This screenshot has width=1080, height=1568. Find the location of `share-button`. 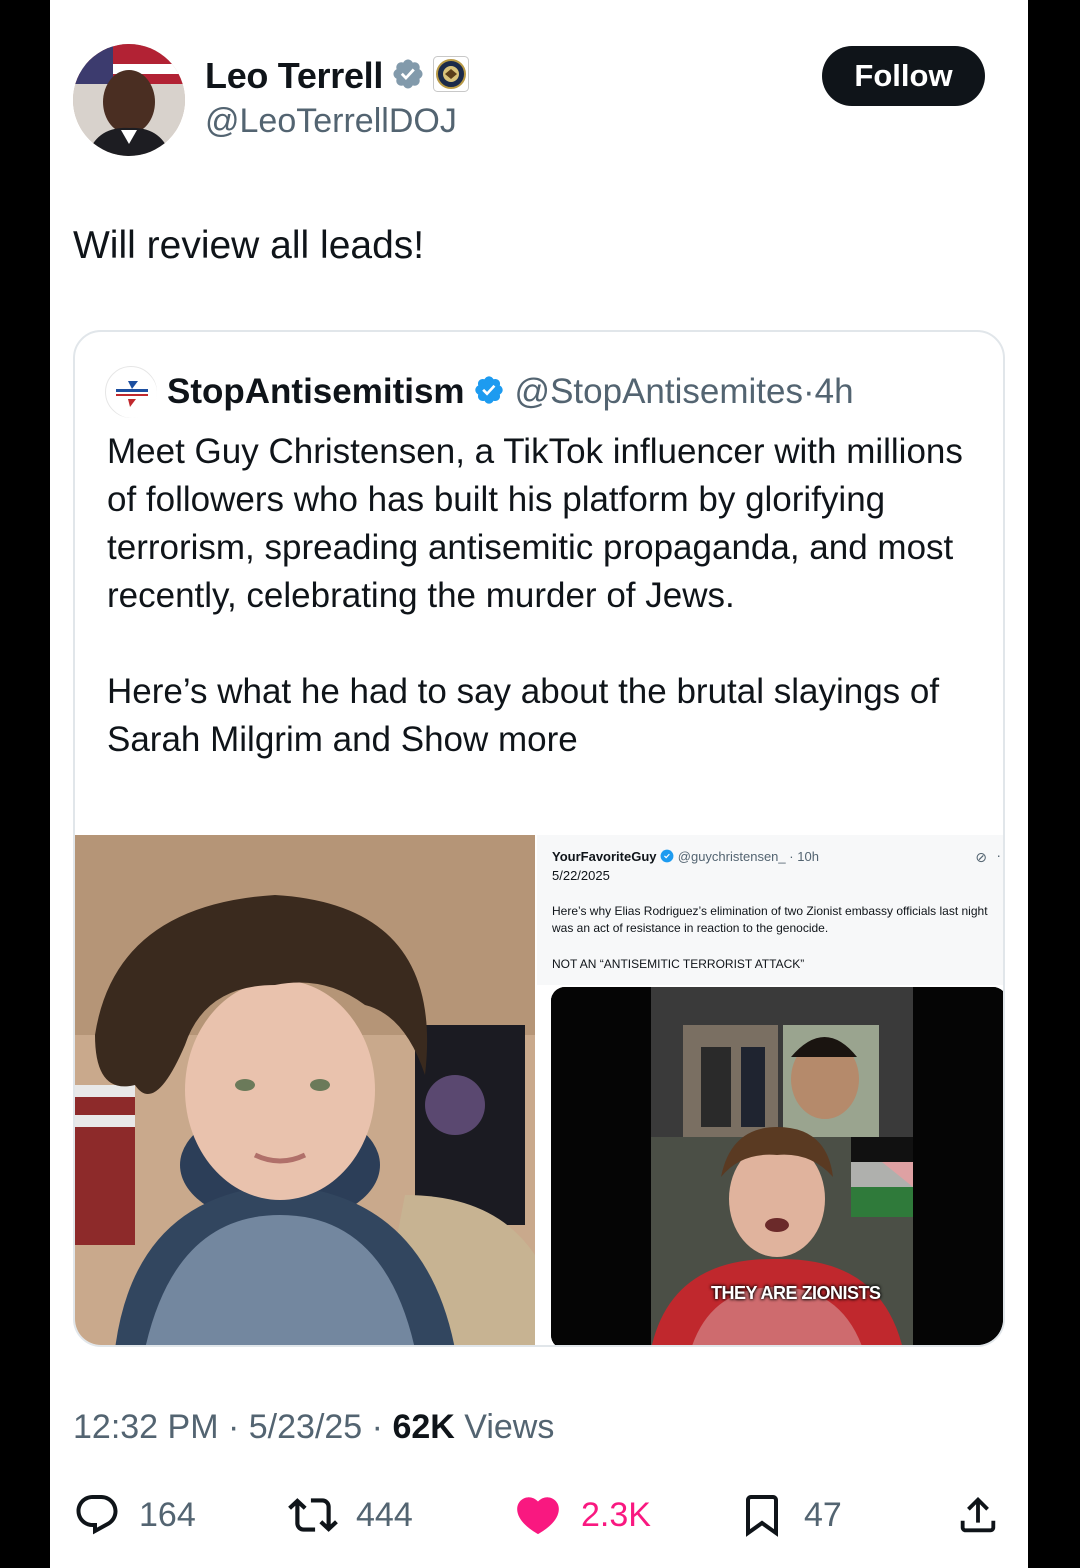

share-button is located at coordinates (978, 1515).